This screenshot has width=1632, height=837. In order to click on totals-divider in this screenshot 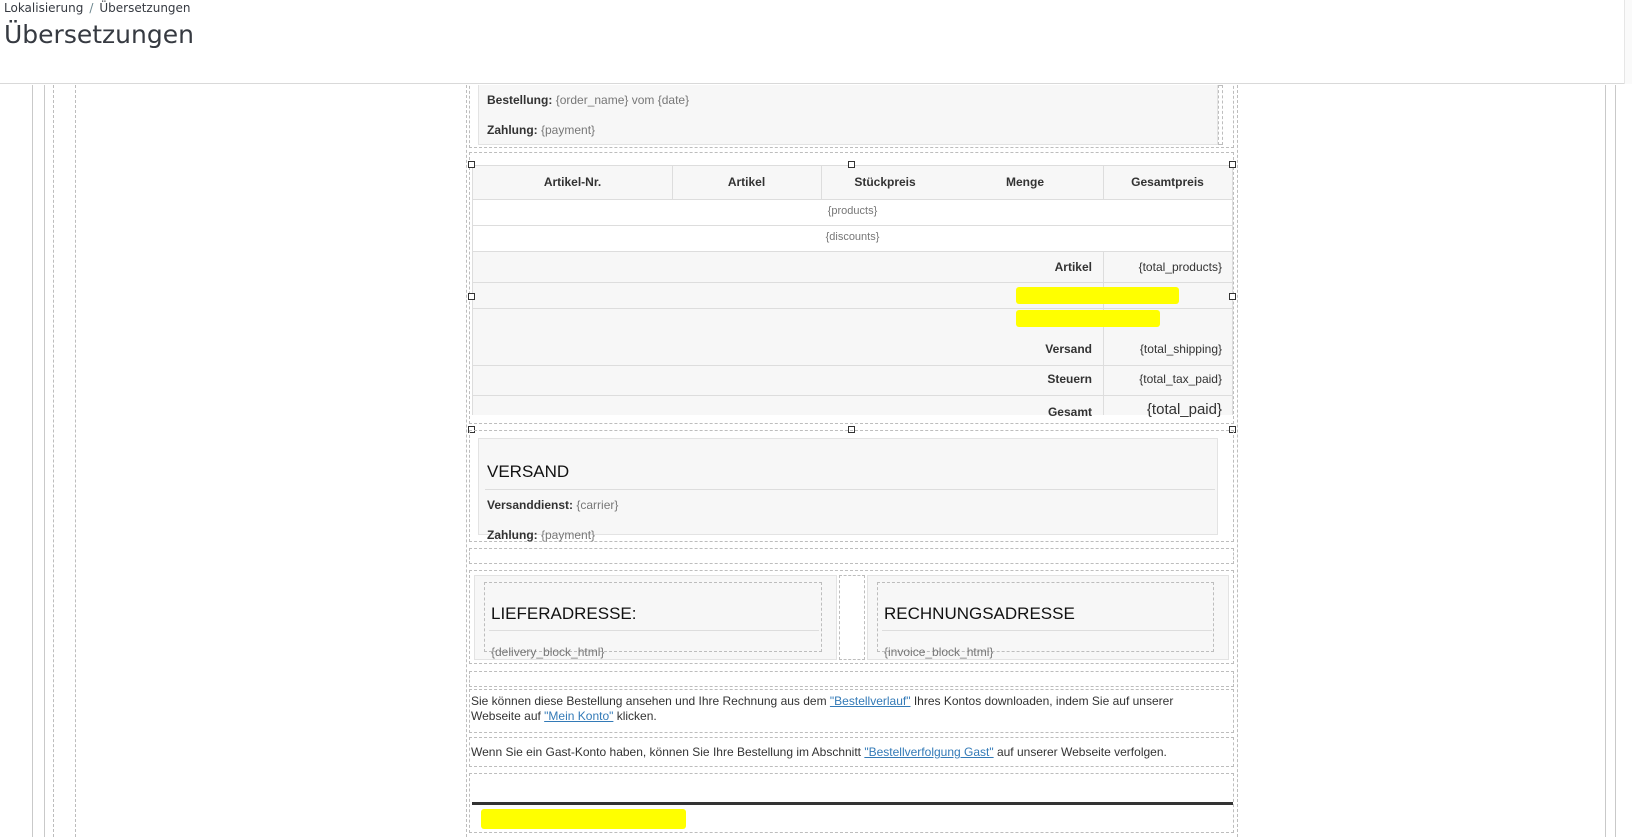, I will do `click(1103, 333)`.